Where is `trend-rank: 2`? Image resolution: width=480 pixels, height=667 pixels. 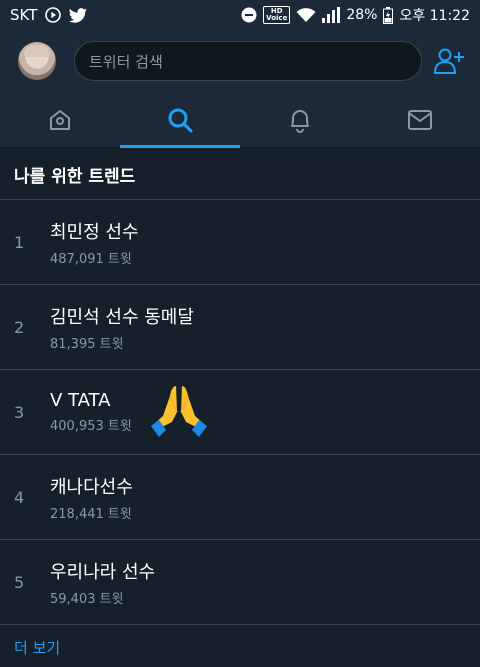 trend-rank: 2 is located at coordinates (19, 327).